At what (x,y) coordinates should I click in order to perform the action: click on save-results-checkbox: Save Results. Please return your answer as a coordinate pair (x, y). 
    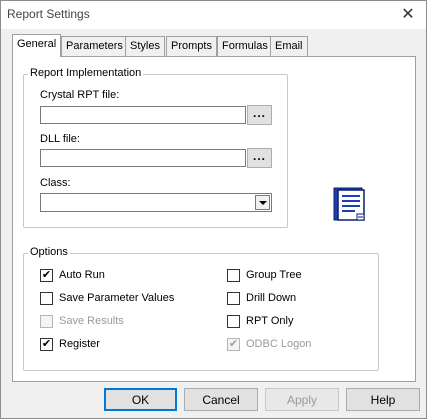
    Looking at the image, I should click on (82, 321).